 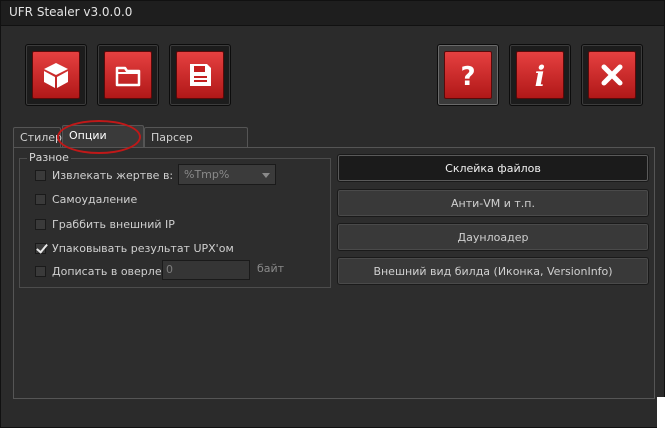 I want to click on window-title: UFR Stealer v3.0.0.0, so click(x=71, y=12).